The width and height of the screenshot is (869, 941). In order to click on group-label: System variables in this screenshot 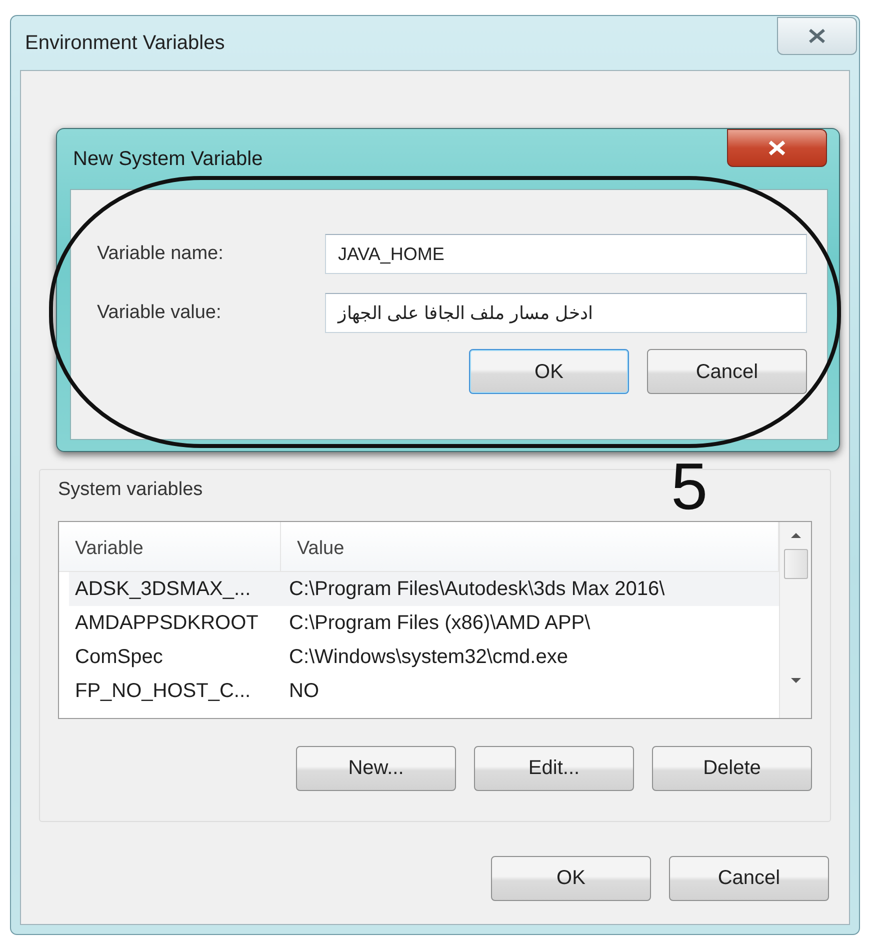, I will do `click(130, 490)`.